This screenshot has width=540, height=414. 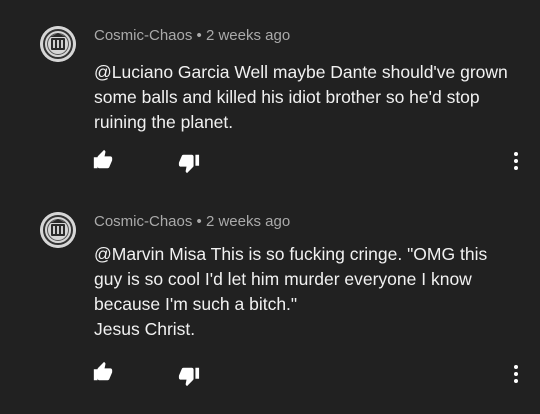 What do you see at coordinates (164, 122) in the screenshot?
I see `comment-line: ruining the planet.` at bounding box center [164, 122].